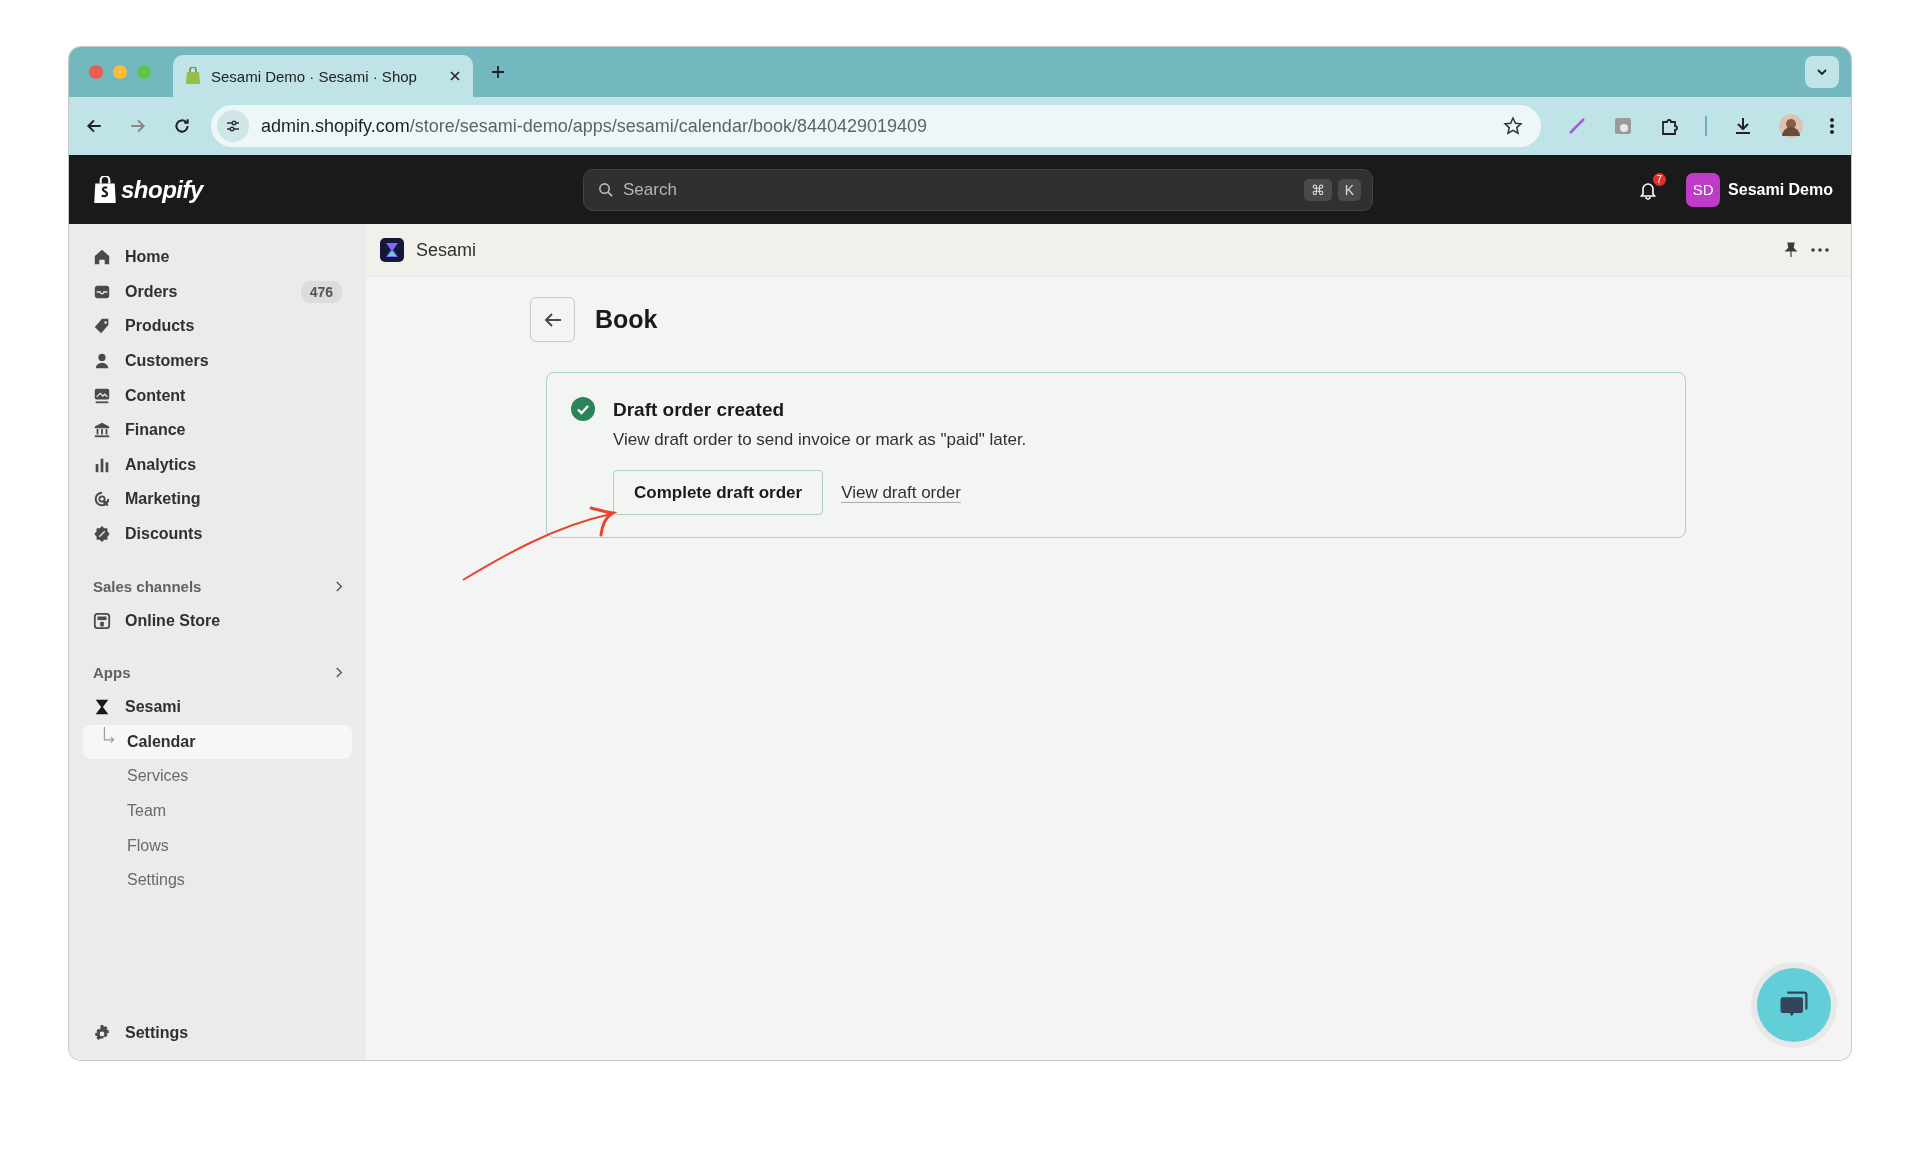 The image size is (1920, 1152). What do you see at coordinates (820, 440) in the screenshot?
I see `banner-message: View draft order to send invoice or mark as "paid" later.` at bounding box center [820, 440].